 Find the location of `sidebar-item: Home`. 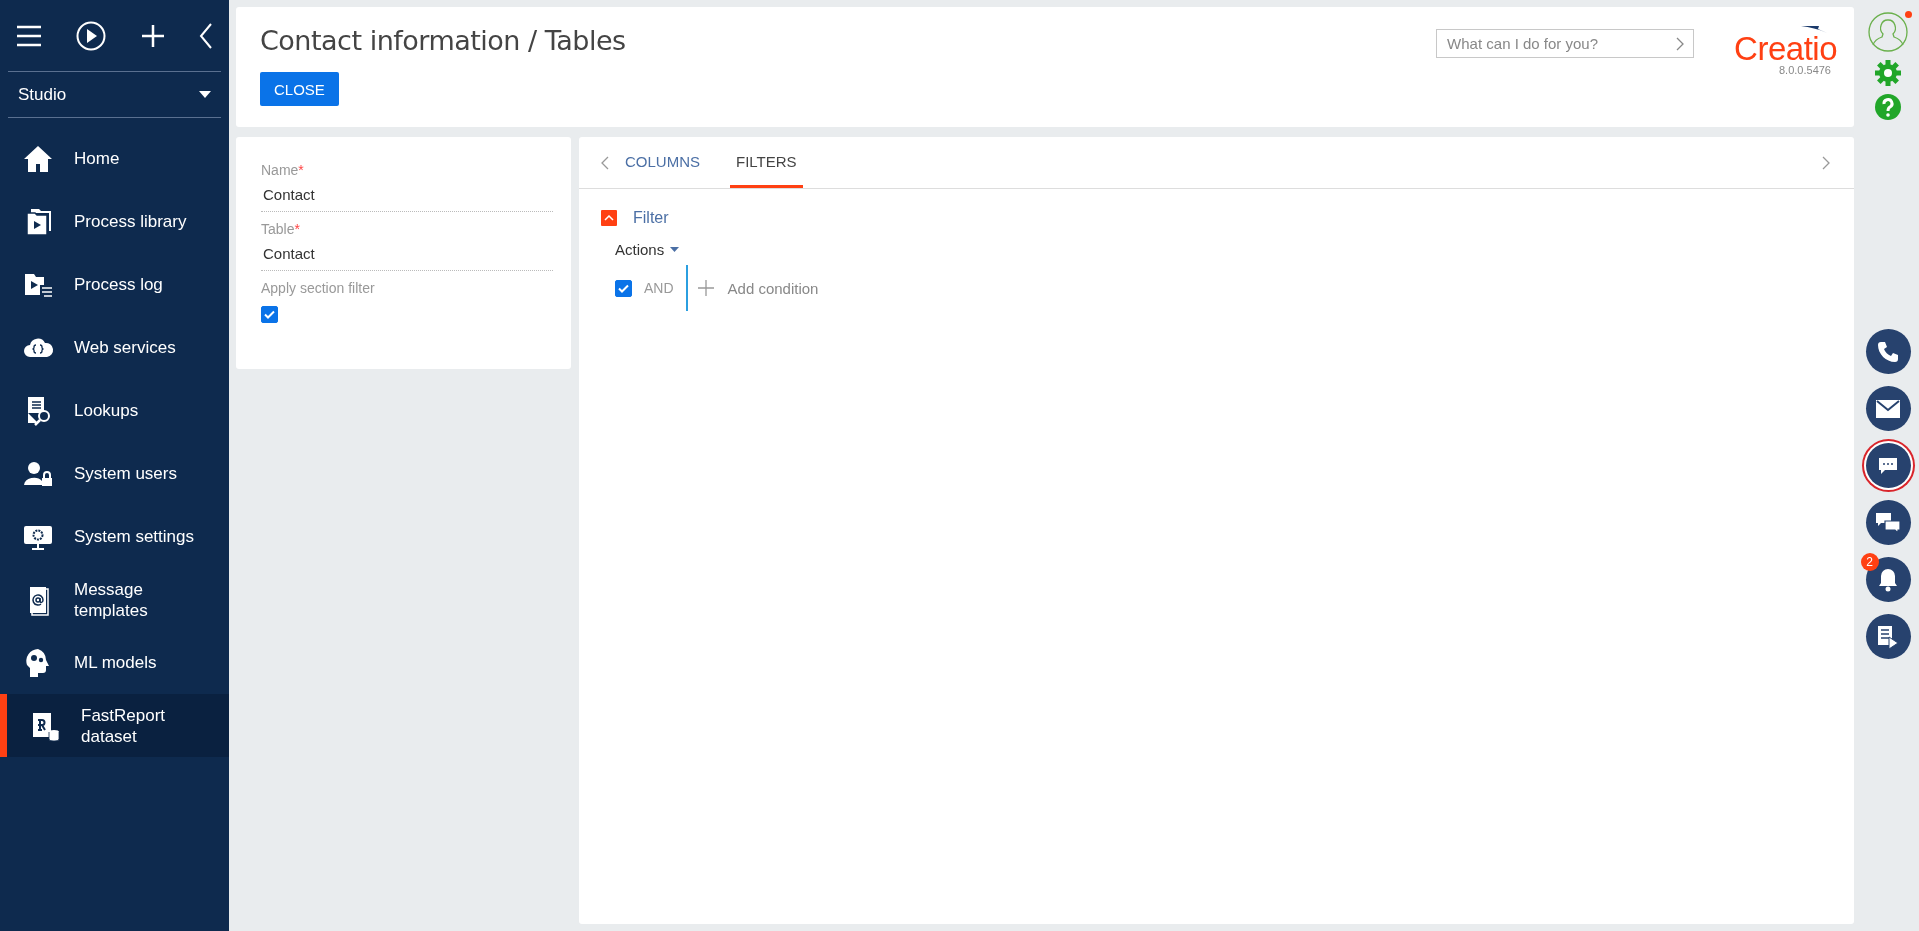

sidebar-item: Home is located at coordinates (114, 158).